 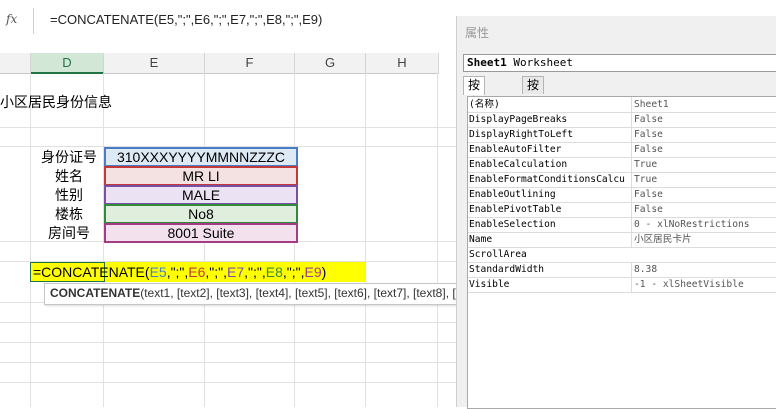 What do you see at coordinates (67, 63) in the screenshot?
I see `column-header-d: D` at bounding box center [67, 63].